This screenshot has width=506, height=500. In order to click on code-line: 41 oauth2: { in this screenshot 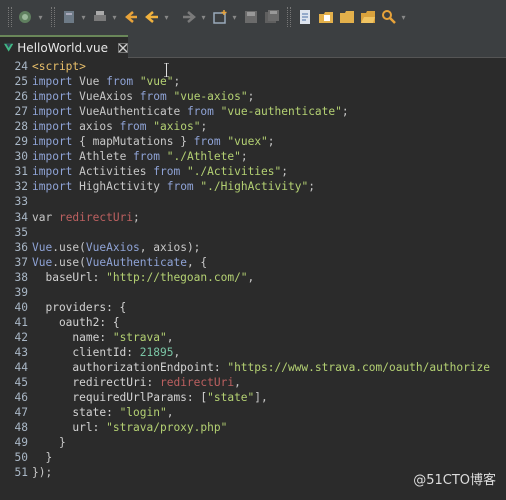, I will do `click(253, 322)`.